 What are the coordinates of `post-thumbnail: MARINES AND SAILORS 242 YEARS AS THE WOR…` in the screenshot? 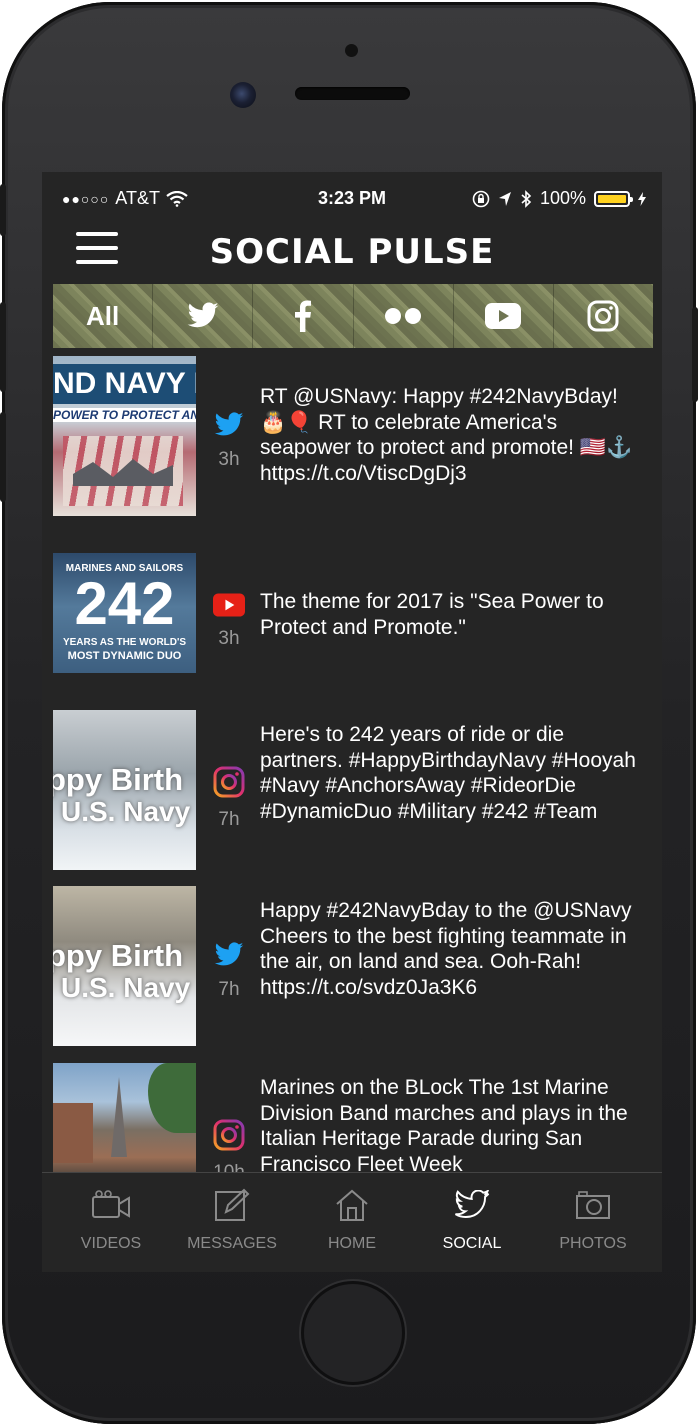 It's located at (124, 613).